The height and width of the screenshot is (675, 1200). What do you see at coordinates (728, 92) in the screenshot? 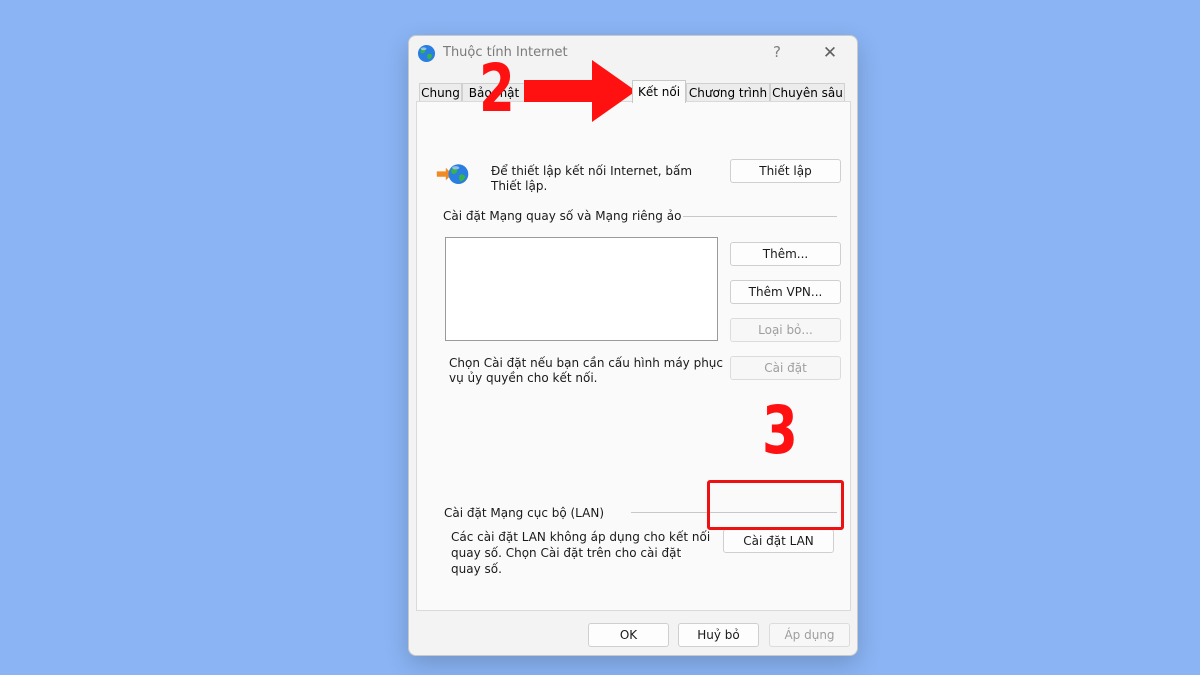
I see `tab-programs: Chương trình` at bounding box center [728, 92].